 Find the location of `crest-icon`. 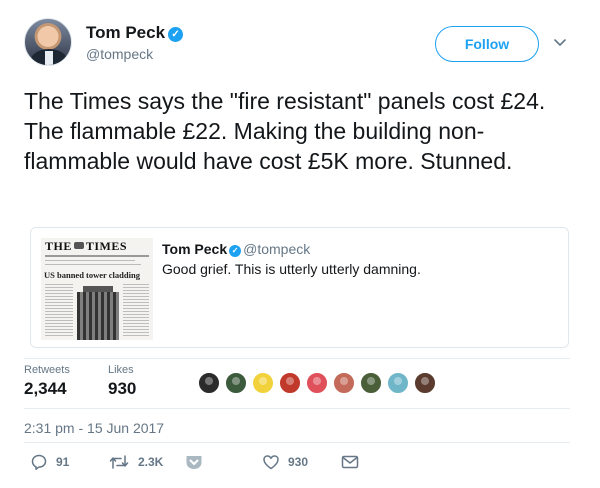

crest-icon is located at coordinates (78, 245).